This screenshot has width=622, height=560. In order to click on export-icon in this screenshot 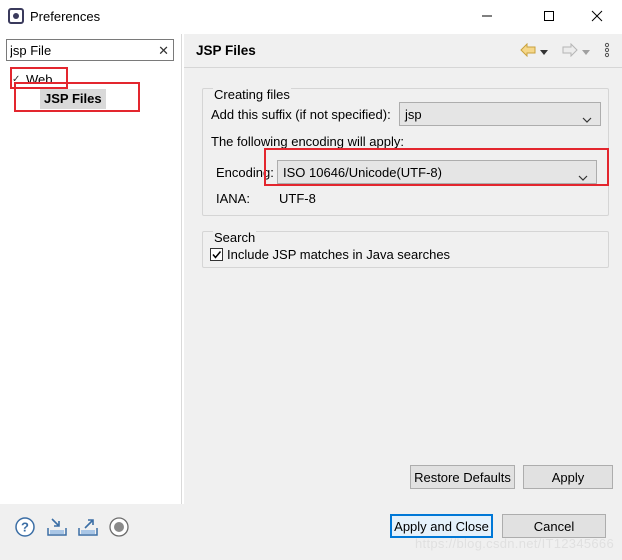, I will do `click(88, 527)`.